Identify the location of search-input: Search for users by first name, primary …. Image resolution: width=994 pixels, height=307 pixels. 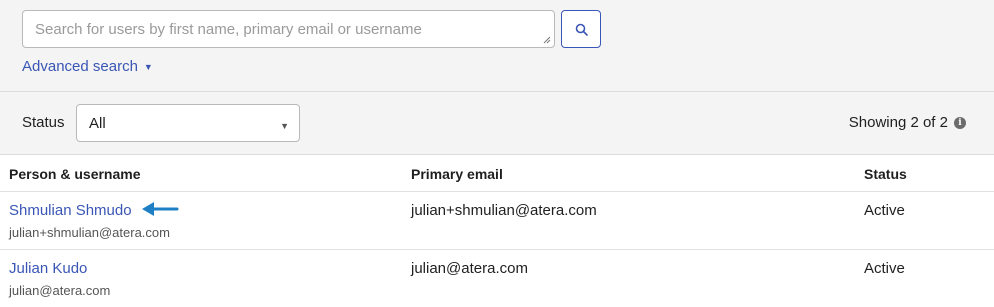
(288, 29).